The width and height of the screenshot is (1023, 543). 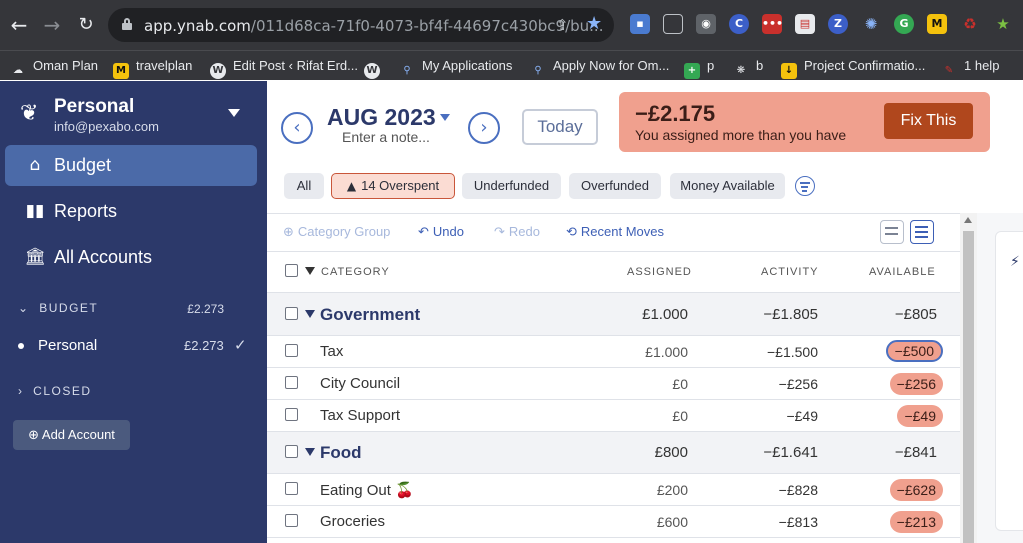 I want to click on available-pill: −£628, so click(x=916, y=490).